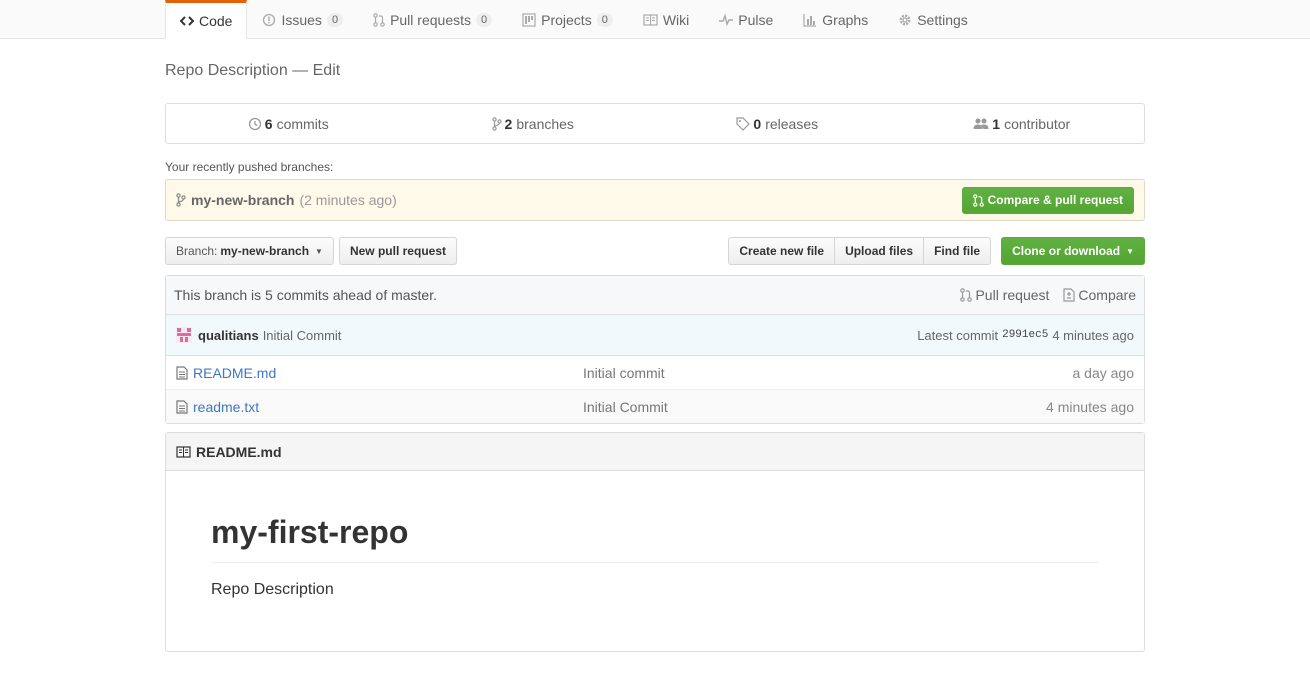  I want to click on avatar, so click(184, 335).